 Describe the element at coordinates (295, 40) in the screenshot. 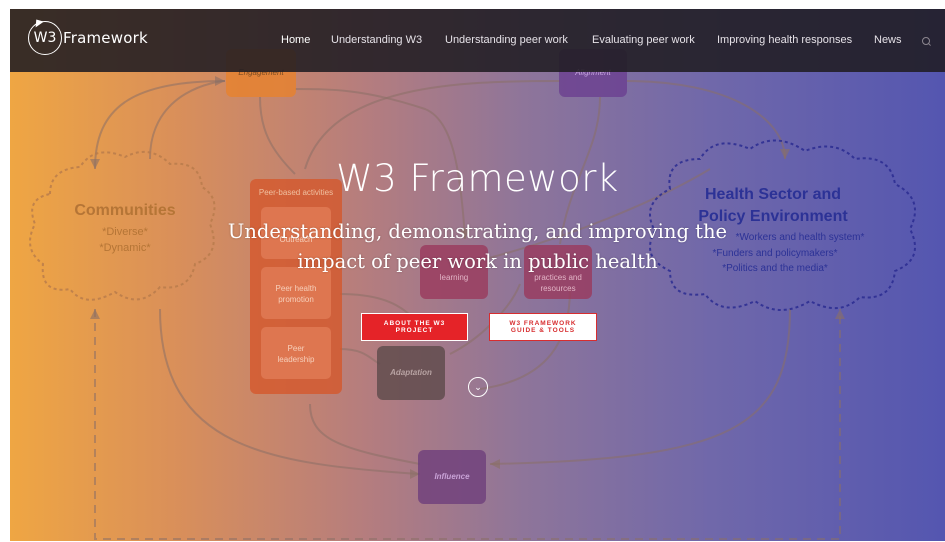

I see `nav-home: Home` at that location.